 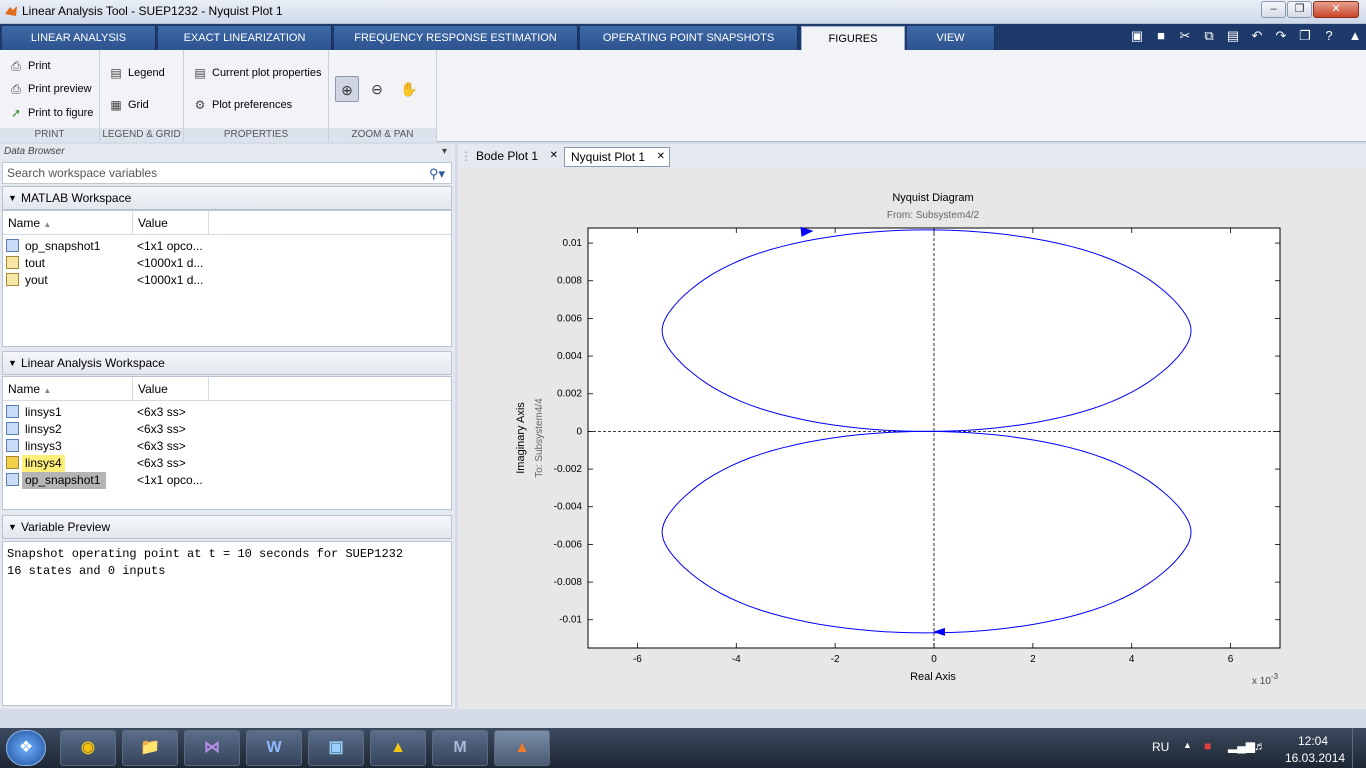 I want to click on x-tick-label: -2, so click(x=835, y=659).